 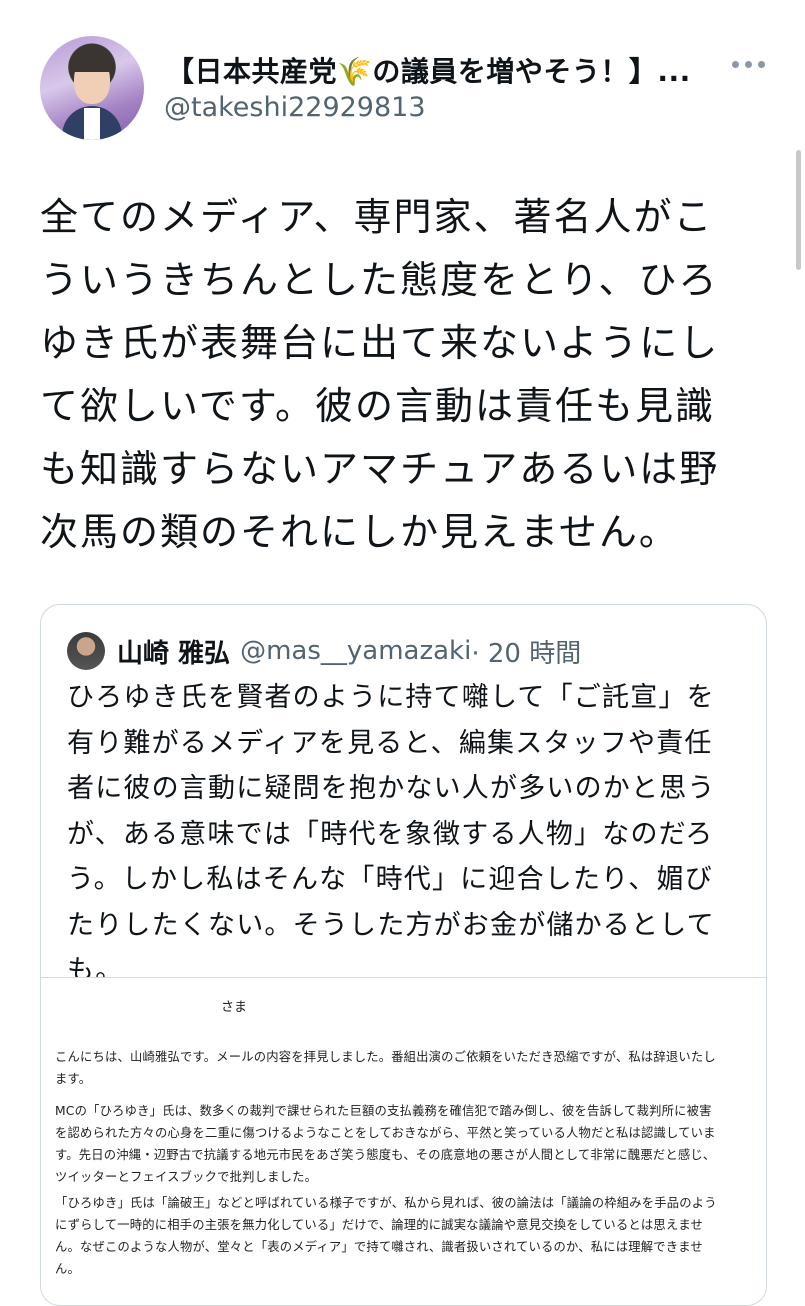 I want to click on letter-salutation: さま, so click(x=234, y=1007).